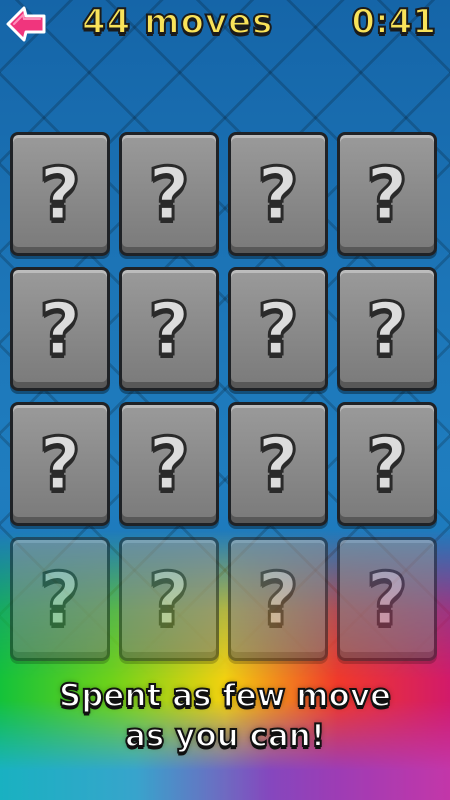  Describe the element at coordinates (225, 716) in the screenshot. I see `instruction-caption: Spent as few move as you can!` at that location.